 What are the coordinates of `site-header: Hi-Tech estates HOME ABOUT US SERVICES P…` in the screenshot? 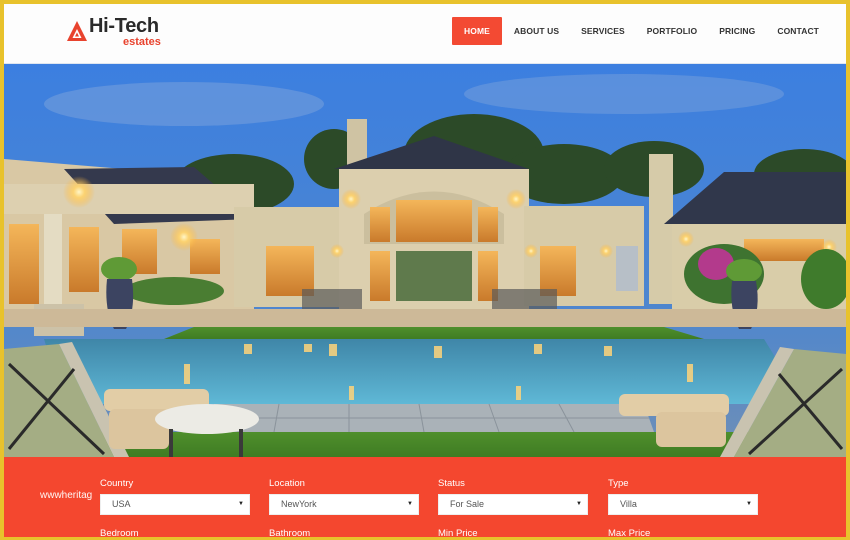 It's located at (425, 34).